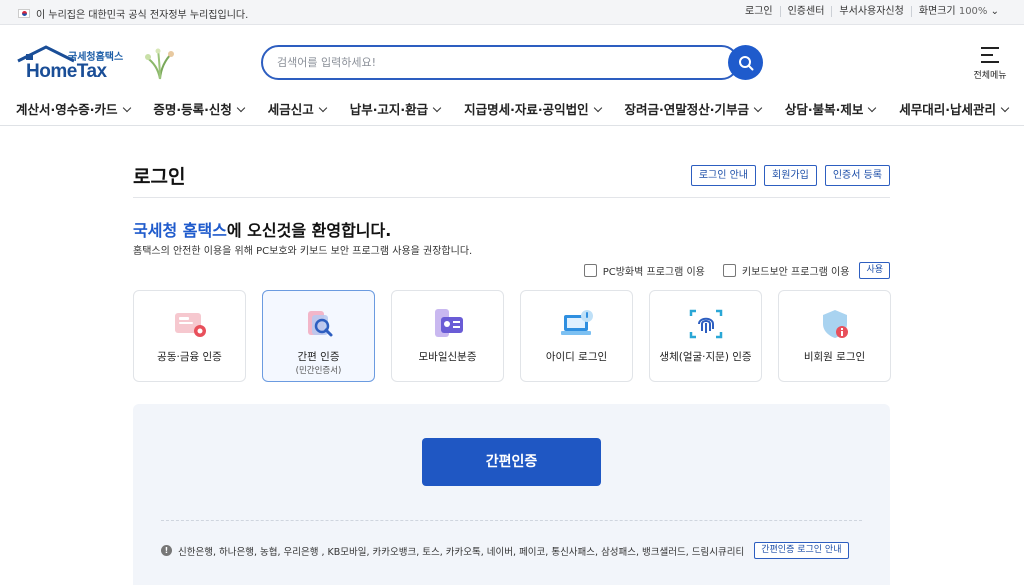 This screenshot has width=1024, height=585. I want to click on chevron-down-icon: ⌄, so click(994, 11).